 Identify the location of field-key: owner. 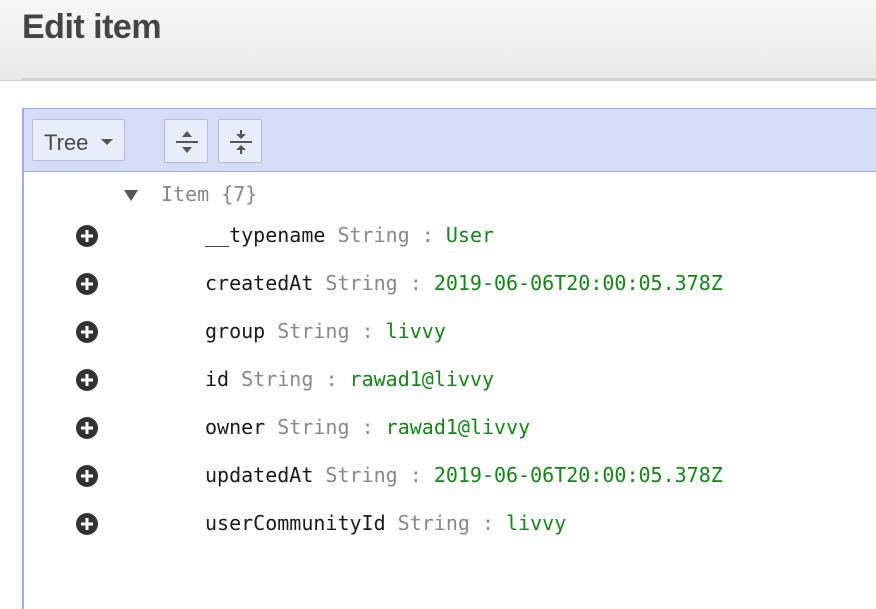
(235, 427).